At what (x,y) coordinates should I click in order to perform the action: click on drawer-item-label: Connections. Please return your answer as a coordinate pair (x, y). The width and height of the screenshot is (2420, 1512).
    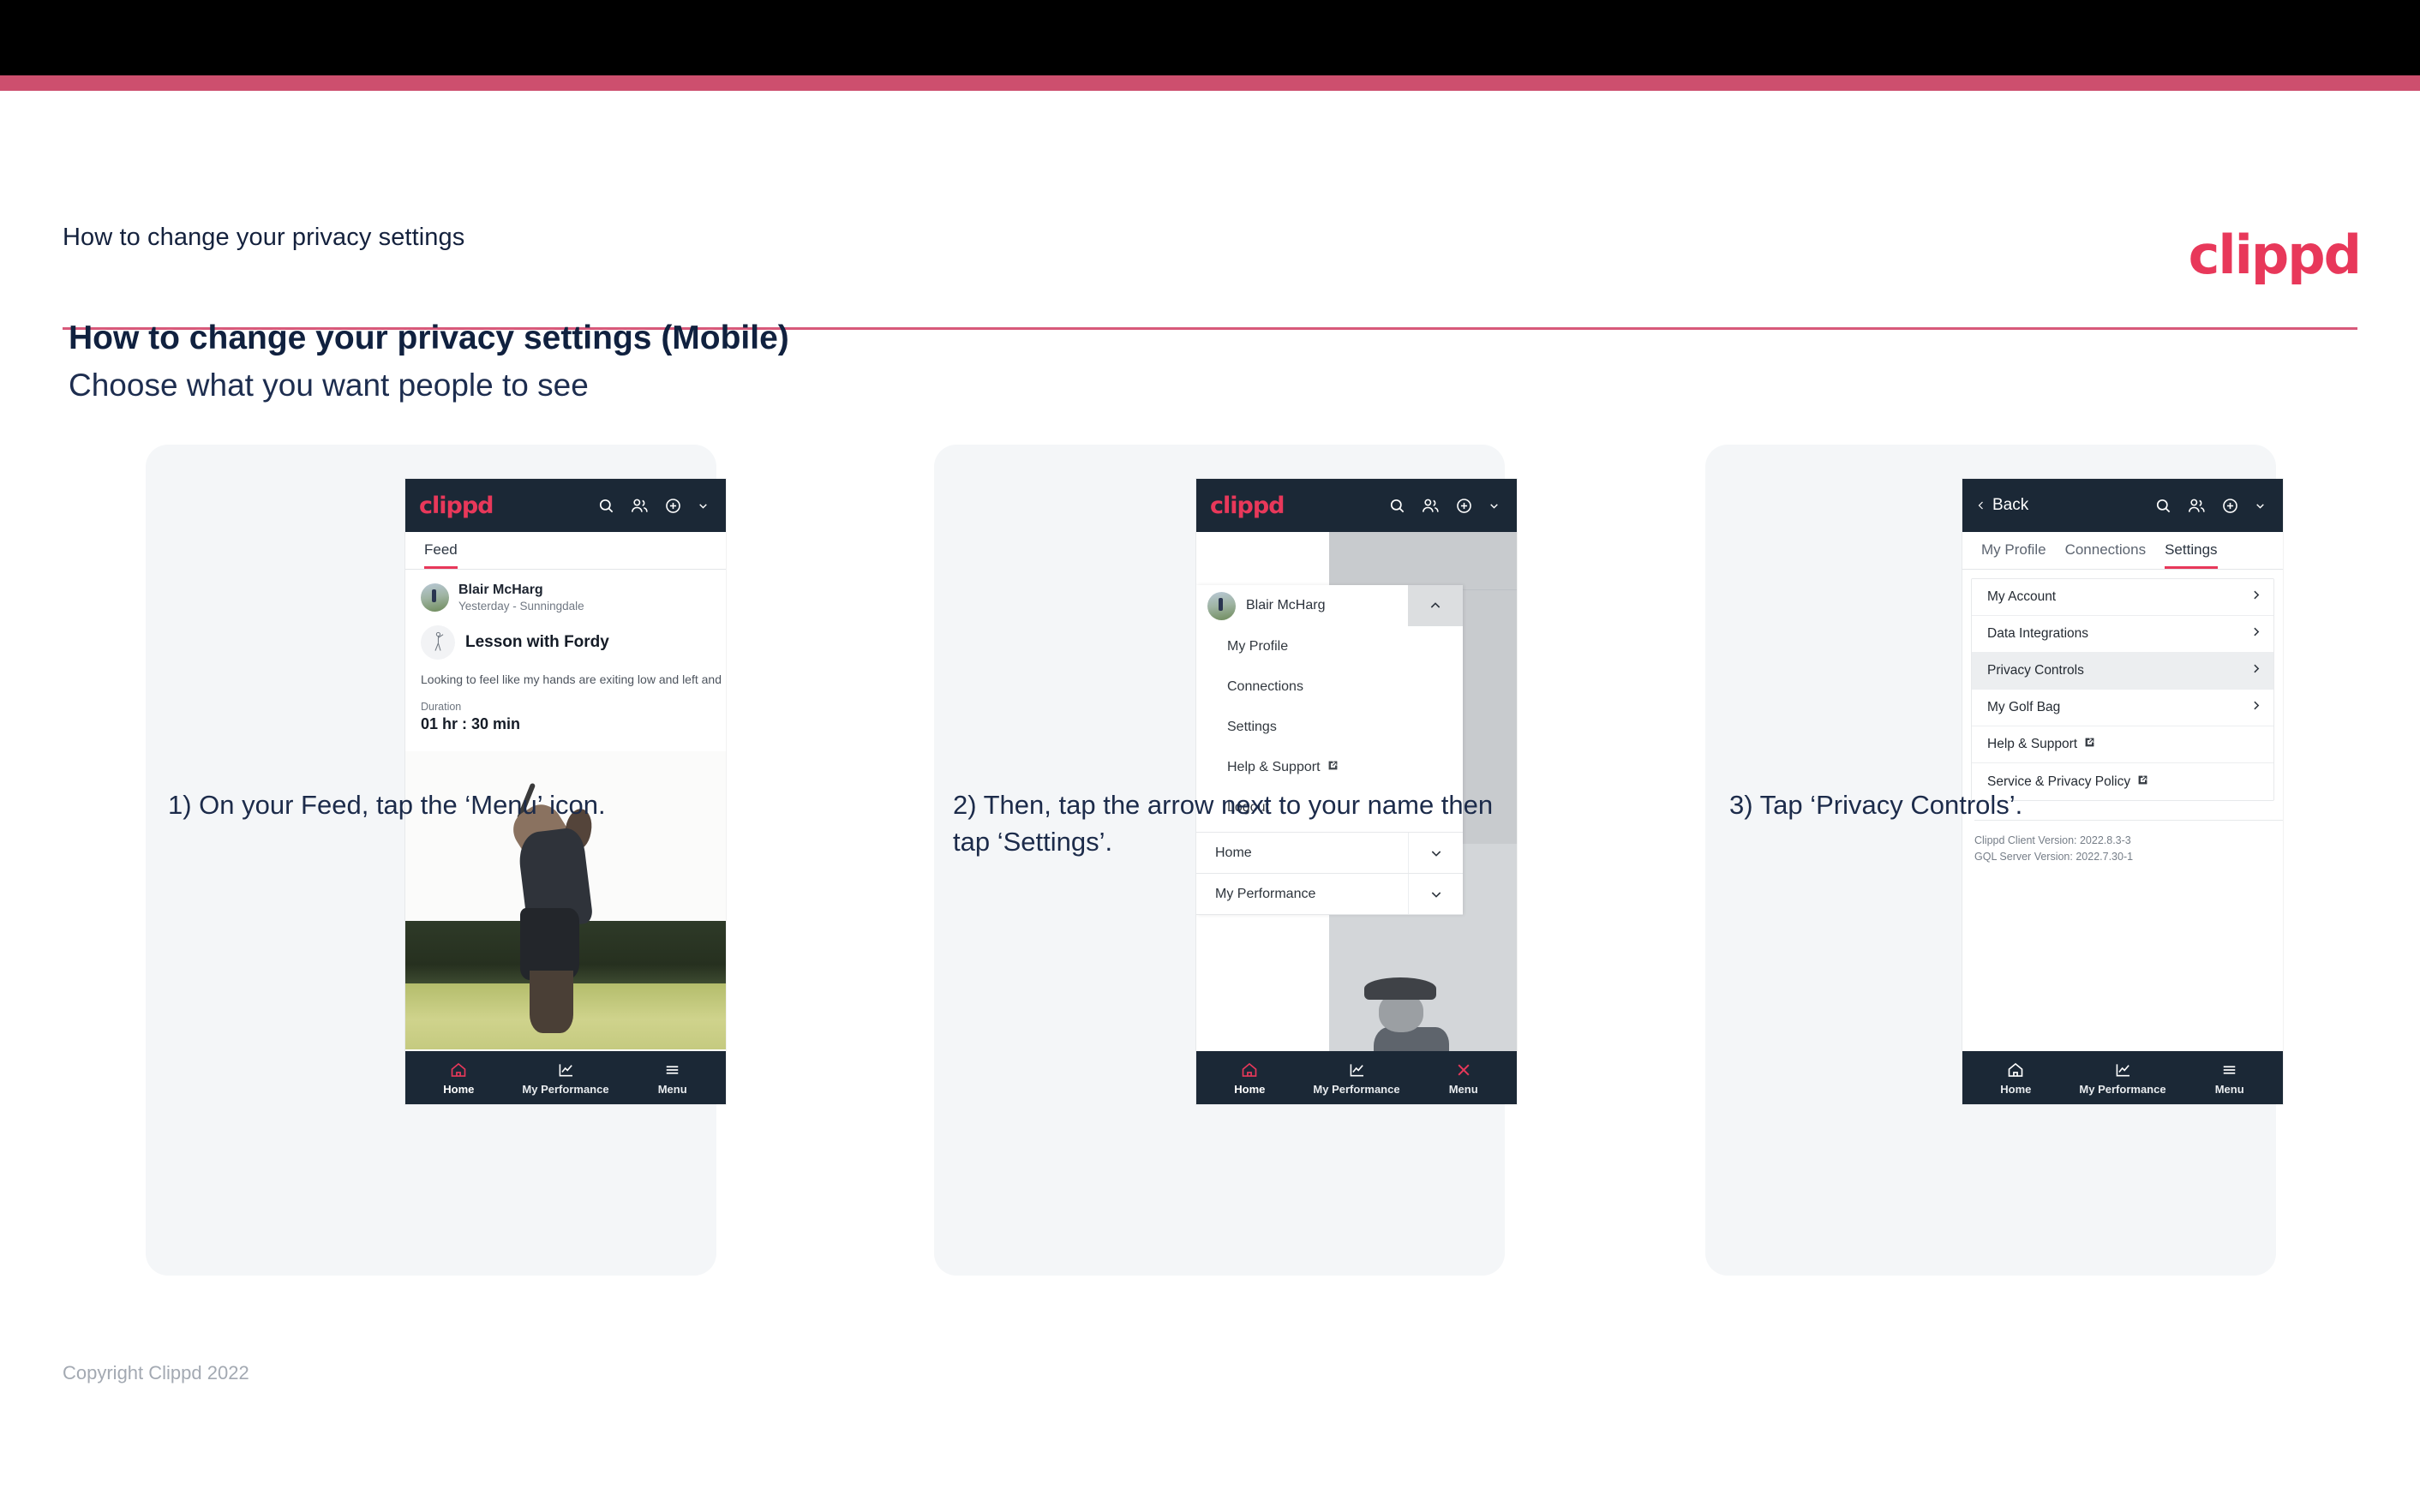
    Looking at the image, I should click on (1265, 686).